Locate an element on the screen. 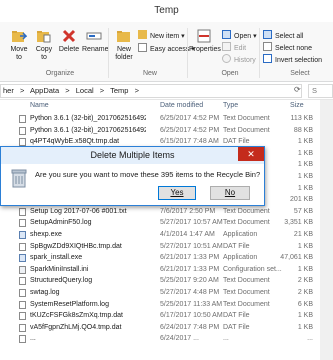 Image resolution: width=333 pixels, height=360 pixels. file-date-modified: 4/1/2014 1:47 AM is located at coordinates (187, 234).